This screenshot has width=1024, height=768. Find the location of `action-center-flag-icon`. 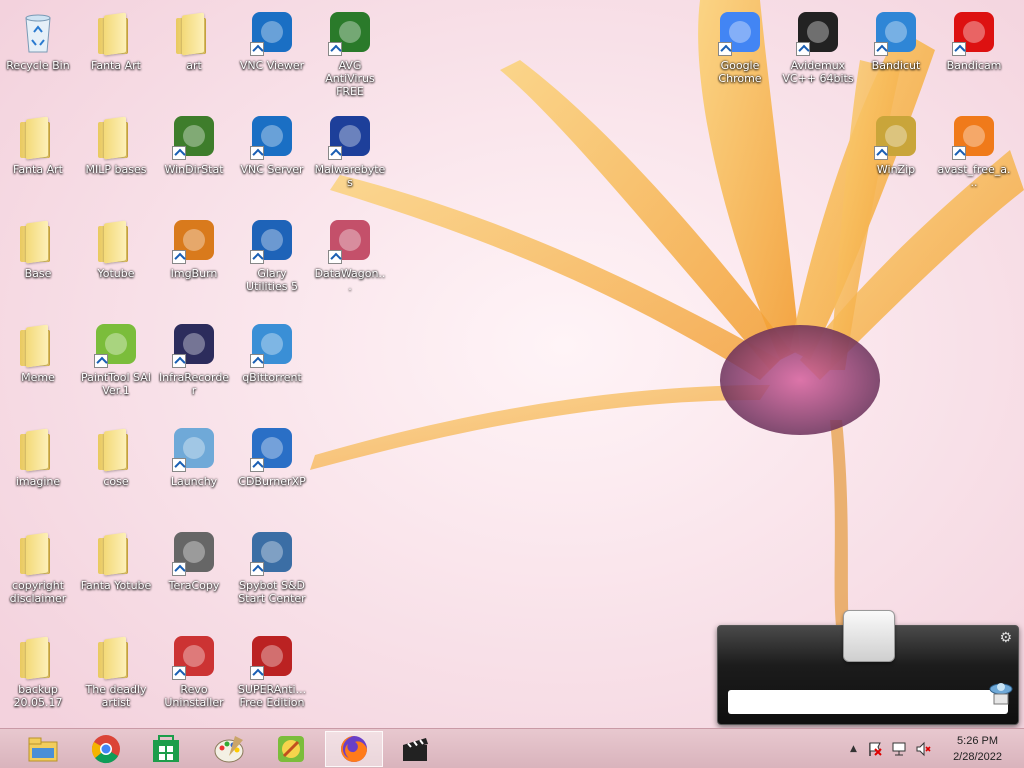

action-center-flag-icon is located at coordinates (875, 749).